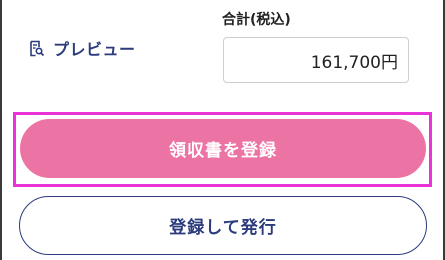 The height and width of the screenshot is (260, 445). I want to click on preview-link: プレビュー, so click(82, 48).